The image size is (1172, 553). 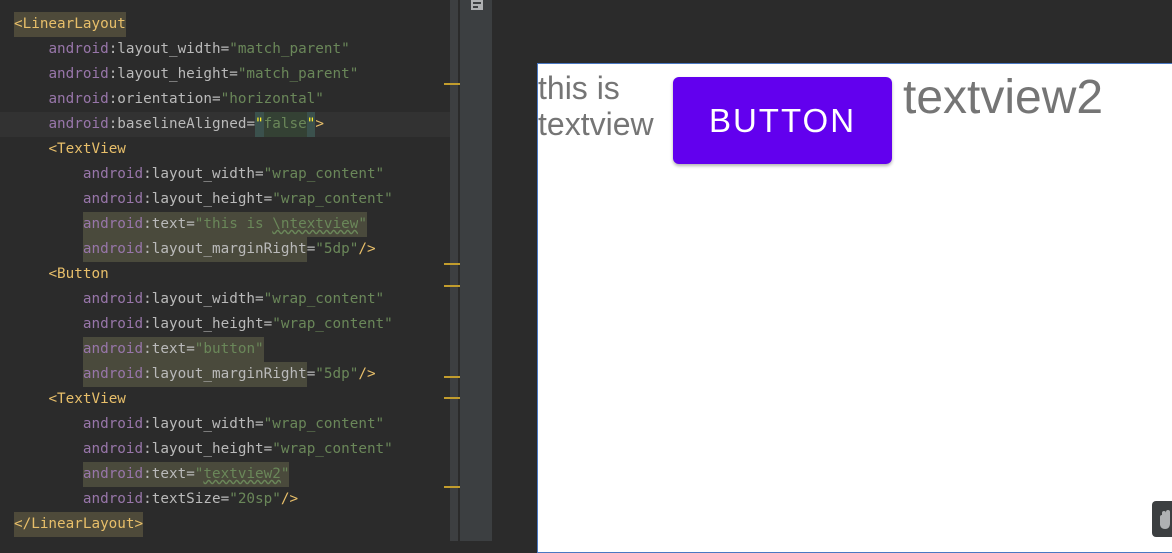 I want to click on code-token: LinearLayout, so click(x=74, y=24).